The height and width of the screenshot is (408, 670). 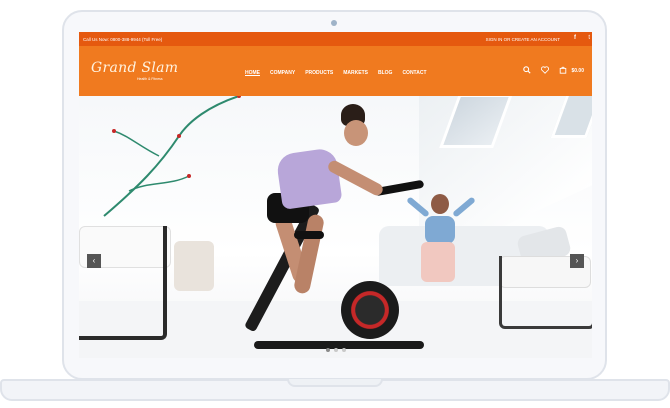 I want to click on bike-flywheel, so click(x=370, y=310).